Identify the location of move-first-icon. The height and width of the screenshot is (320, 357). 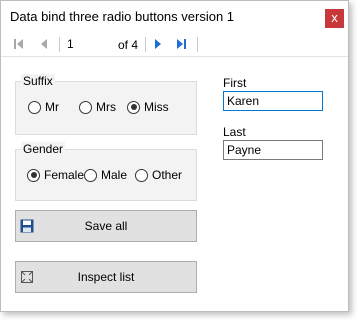
(19, 44).